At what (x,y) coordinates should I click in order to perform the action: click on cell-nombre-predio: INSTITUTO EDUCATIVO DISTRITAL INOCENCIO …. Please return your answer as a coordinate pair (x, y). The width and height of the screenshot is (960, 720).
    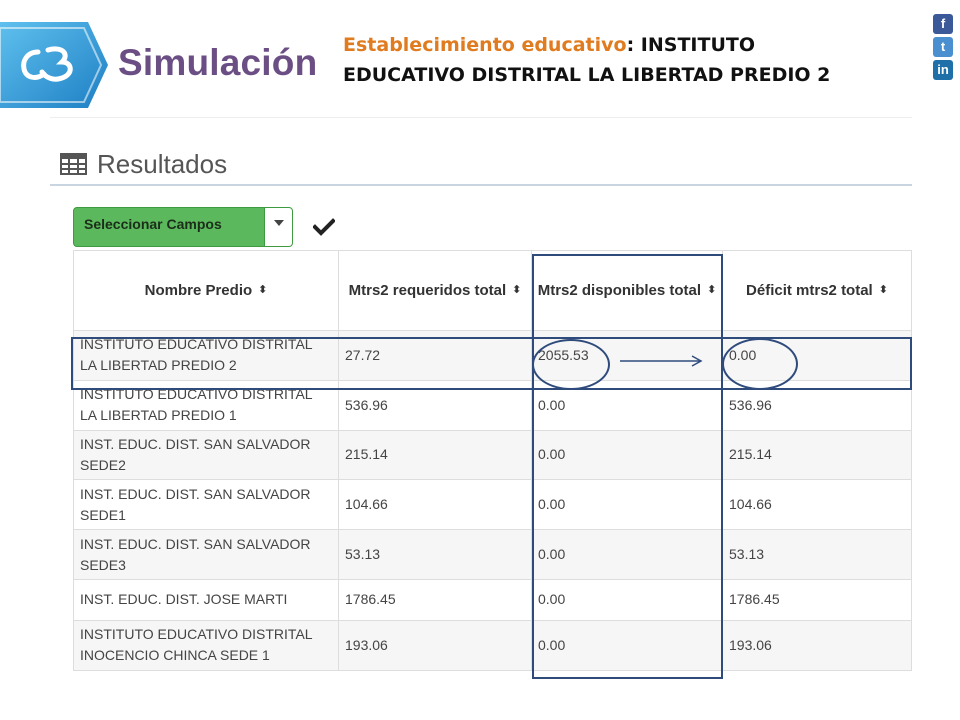
    Looking at the image, I should click on (206, 645).